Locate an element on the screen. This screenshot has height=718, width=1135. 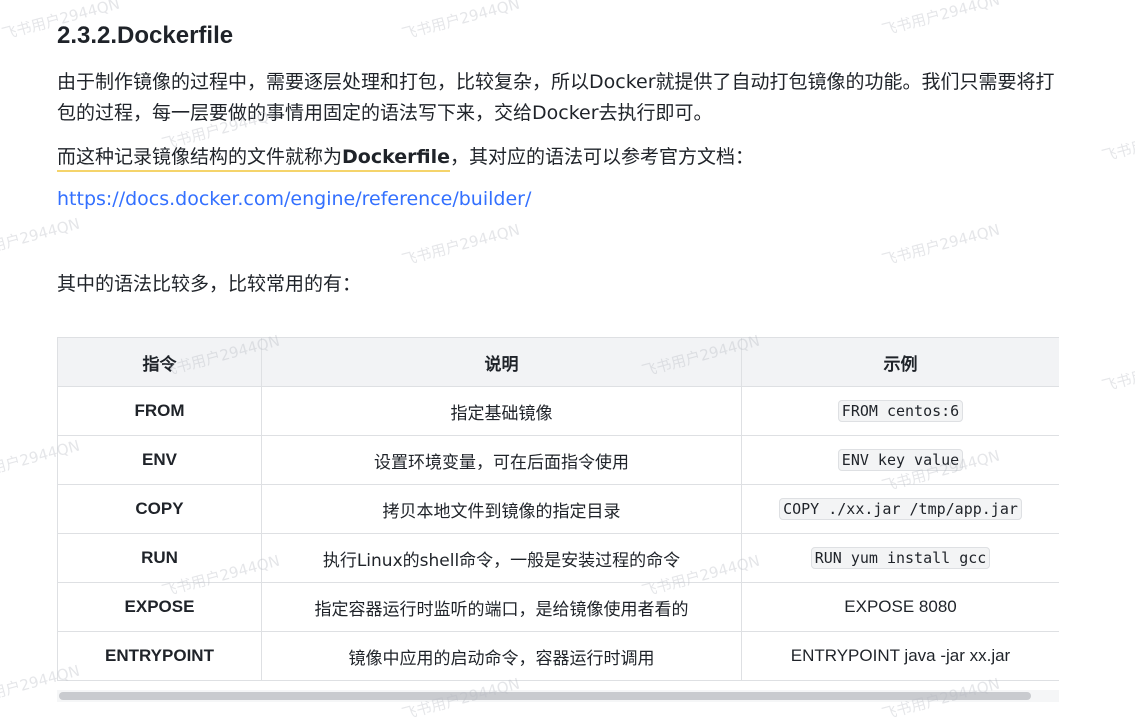
description-cell: 指定基础镜像 is located at coordinates (501, 411).